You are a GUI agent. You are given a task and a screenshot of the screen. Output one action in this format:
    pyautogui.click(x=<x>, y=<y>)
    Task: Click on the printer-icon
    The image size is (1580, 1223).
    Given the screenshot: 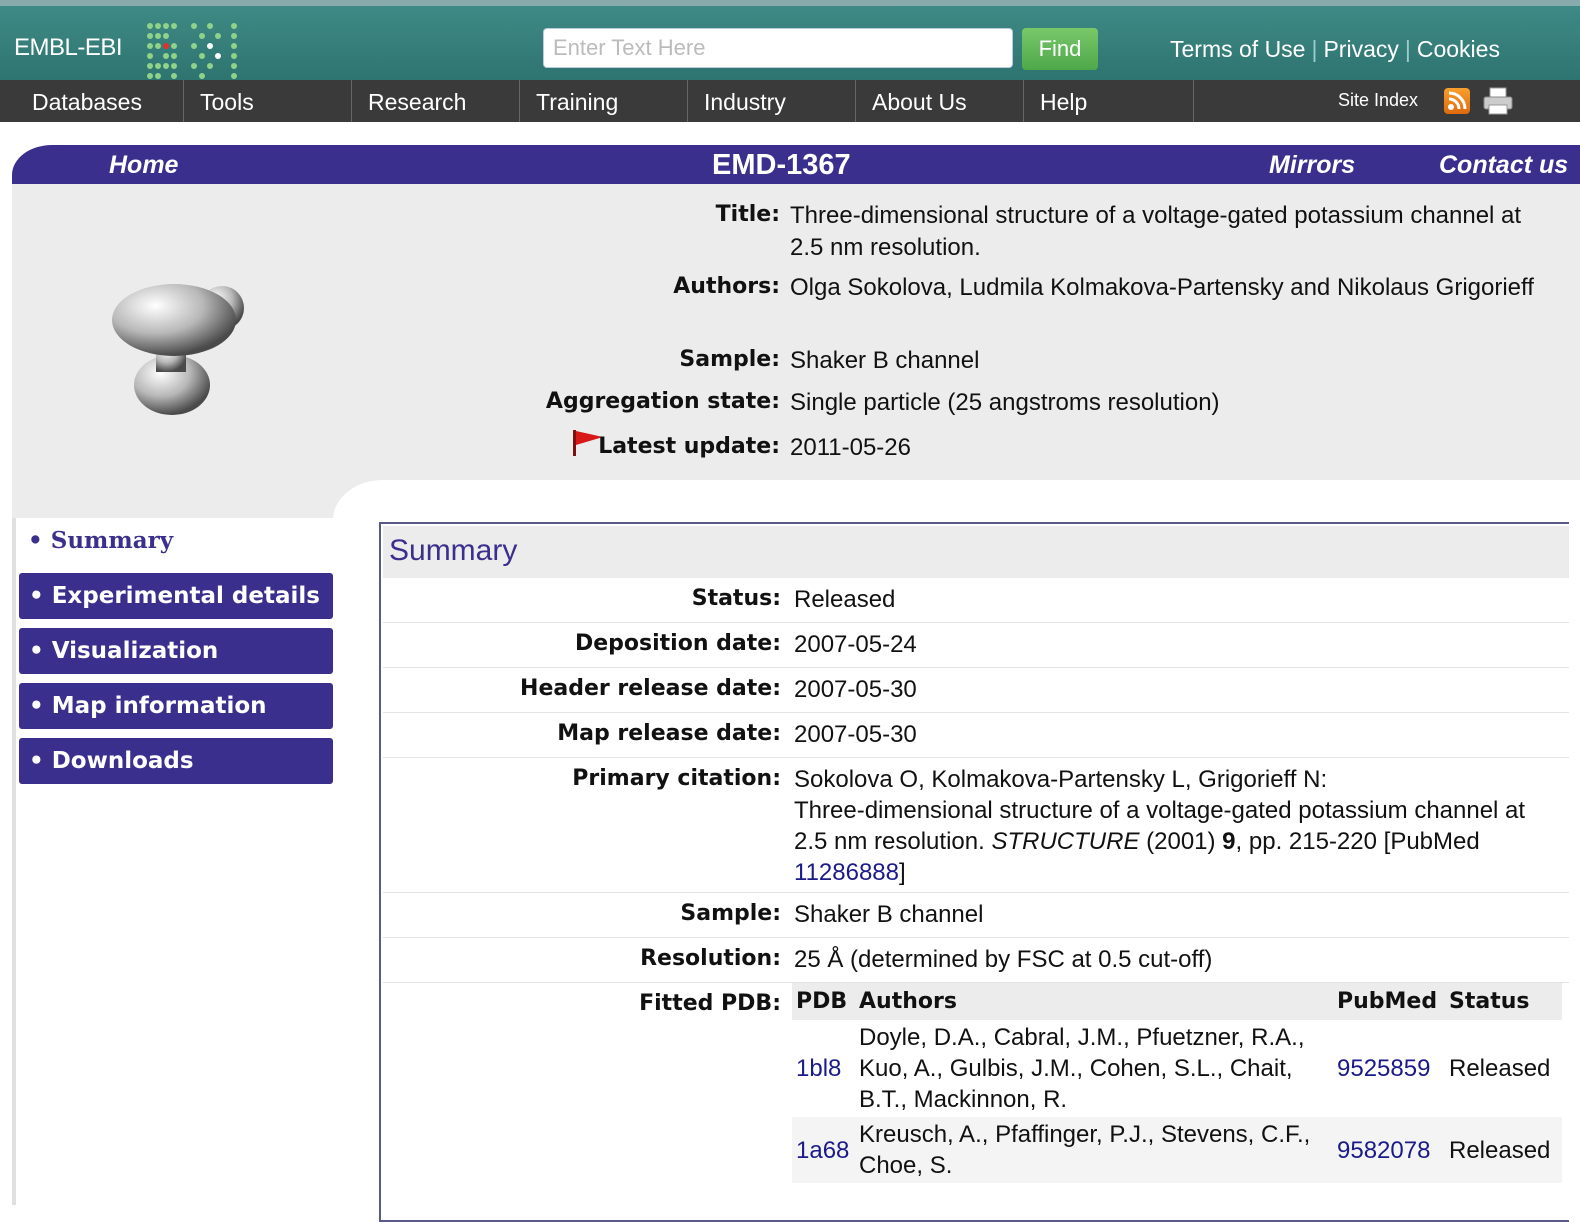 What is the action you would take?
    pyautogui.click(x=1498, y=101)
    